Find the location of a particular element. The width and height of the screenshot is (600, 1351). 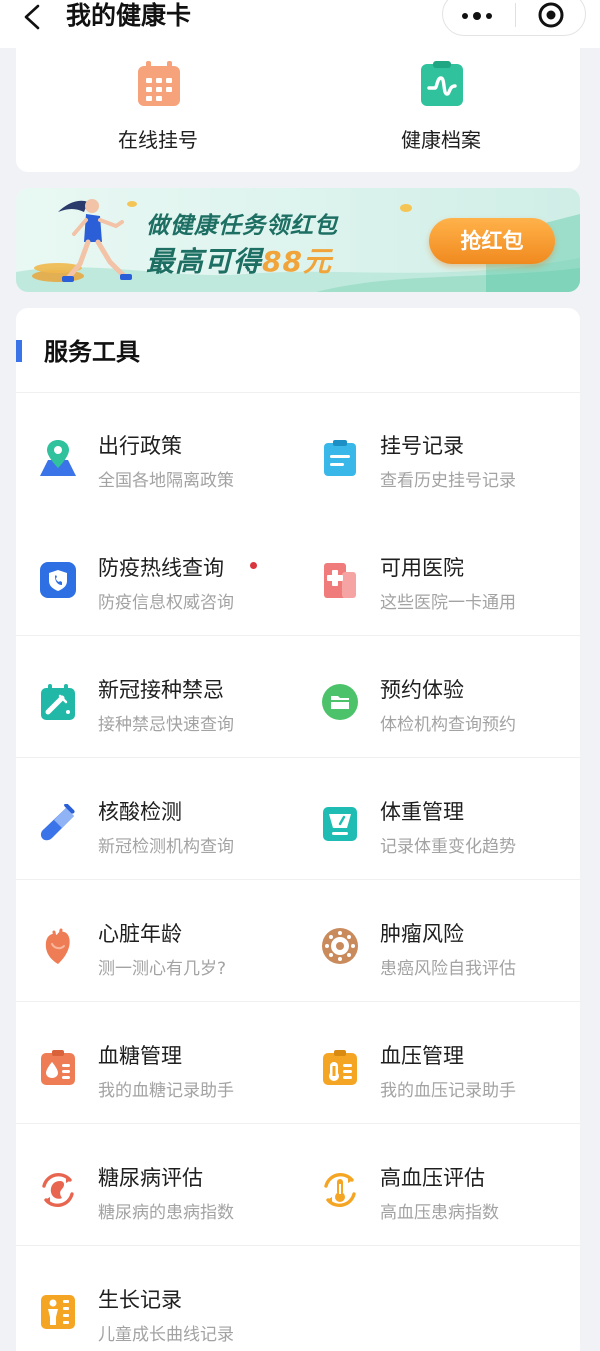

divider is located at coordinates (298, 392).